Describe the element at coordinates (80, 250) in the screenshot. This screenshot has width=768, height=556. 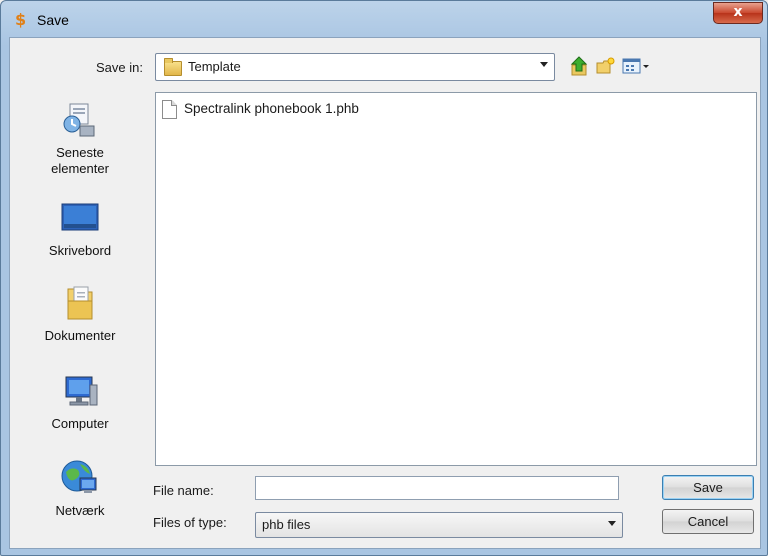
I see `place-label: Skrivebord` at that location.